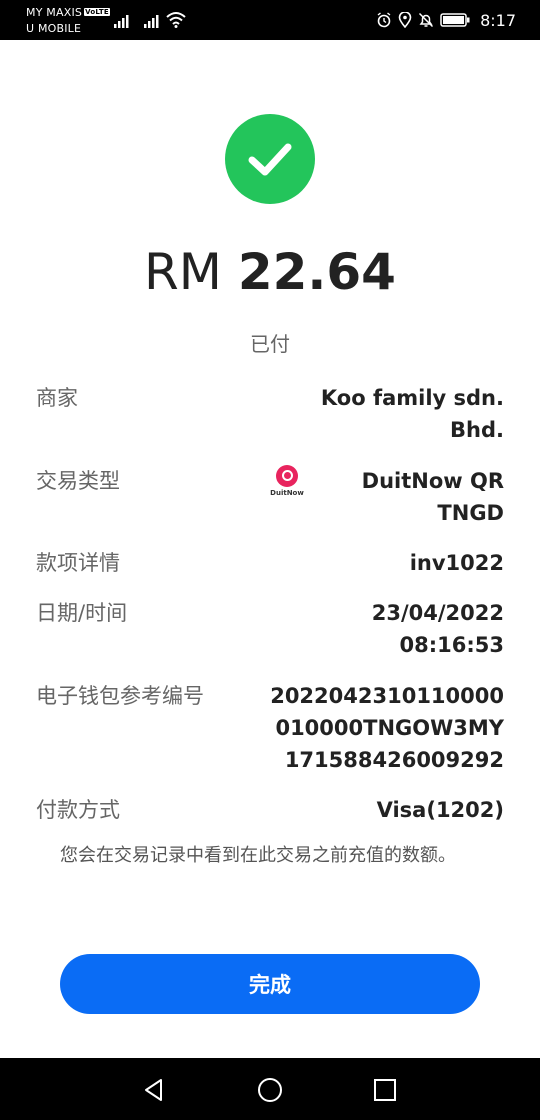 The height and width of the screenshot is (1120, 540). I want to click on volte-badge: VoLTE, so click(97, 12).